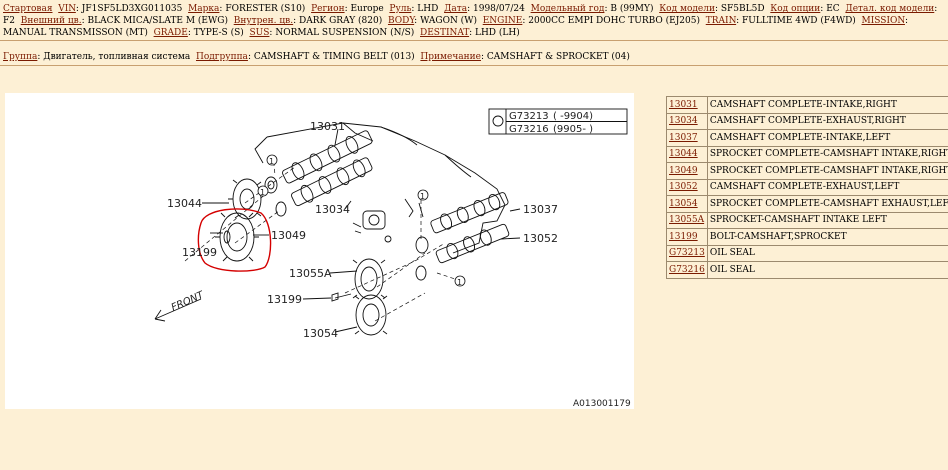 The width and height of the screenshot is (948, 470). Describe the element at coordinates (683, 237) in the screenshot. I see `part-code-link: 13199` at that location.